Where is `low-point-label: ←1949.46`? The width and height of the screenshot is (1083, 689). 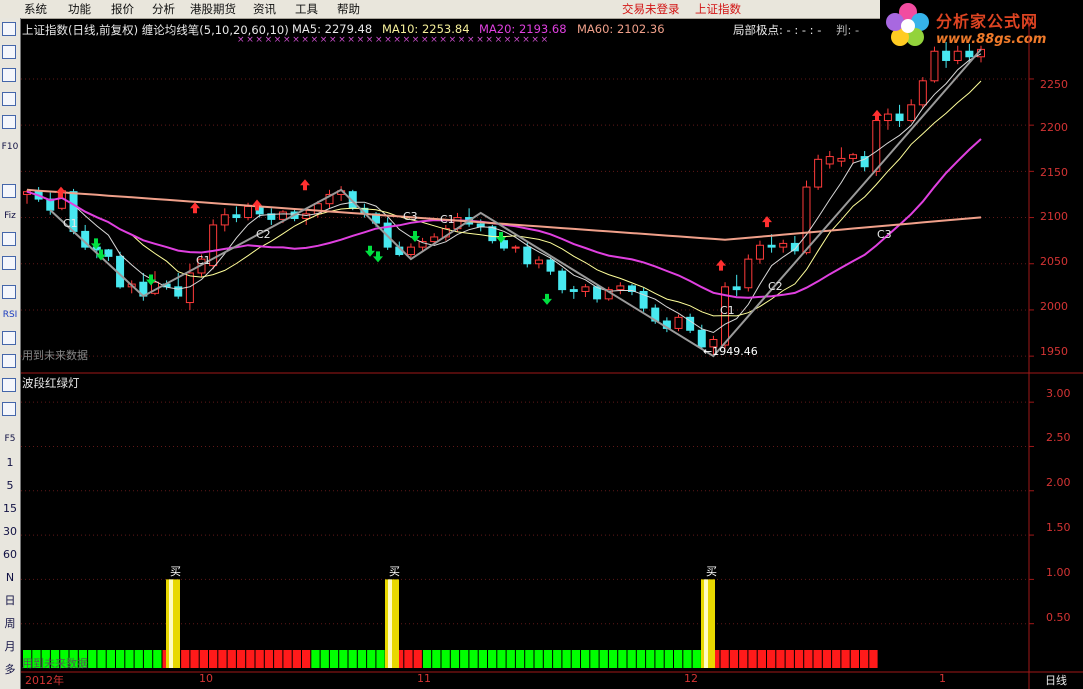
low-point-label: ←1949.46 is located at coordinates (730, 351).